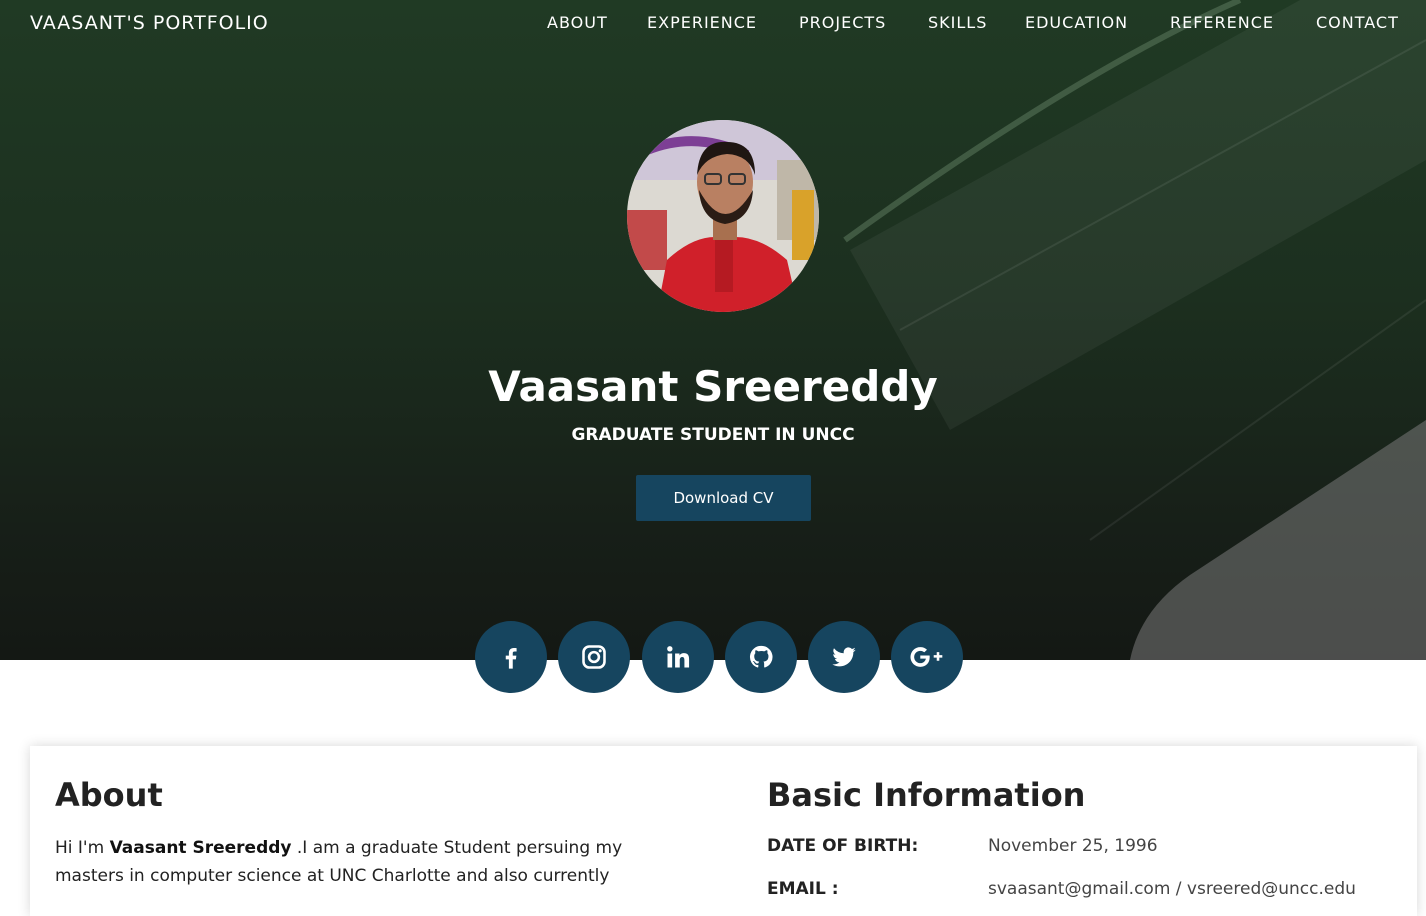  Describe the element at coordinates (843, 846) in the screenshot. I see `dob-label: DATE OF BIRTH:` at that location.